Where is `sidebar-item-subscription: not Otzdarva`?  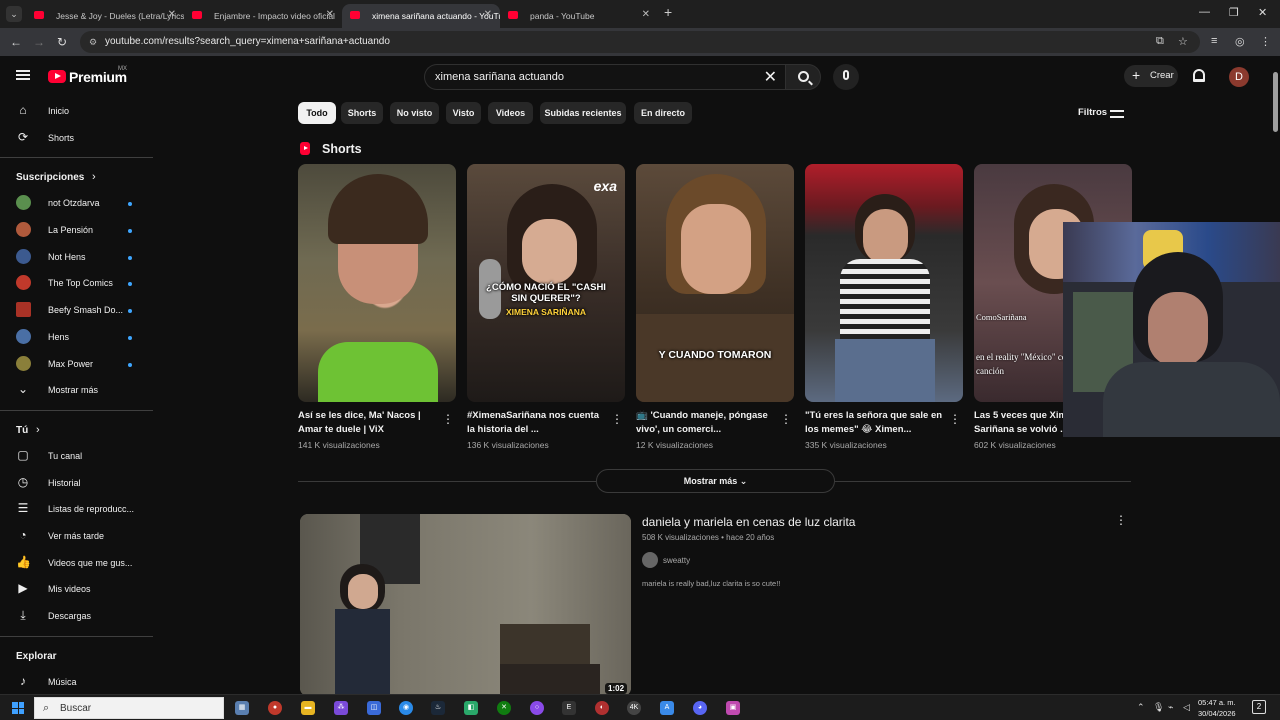
sidebar-item-subscription: not Otzdarva is located at coordinates (77, 203).